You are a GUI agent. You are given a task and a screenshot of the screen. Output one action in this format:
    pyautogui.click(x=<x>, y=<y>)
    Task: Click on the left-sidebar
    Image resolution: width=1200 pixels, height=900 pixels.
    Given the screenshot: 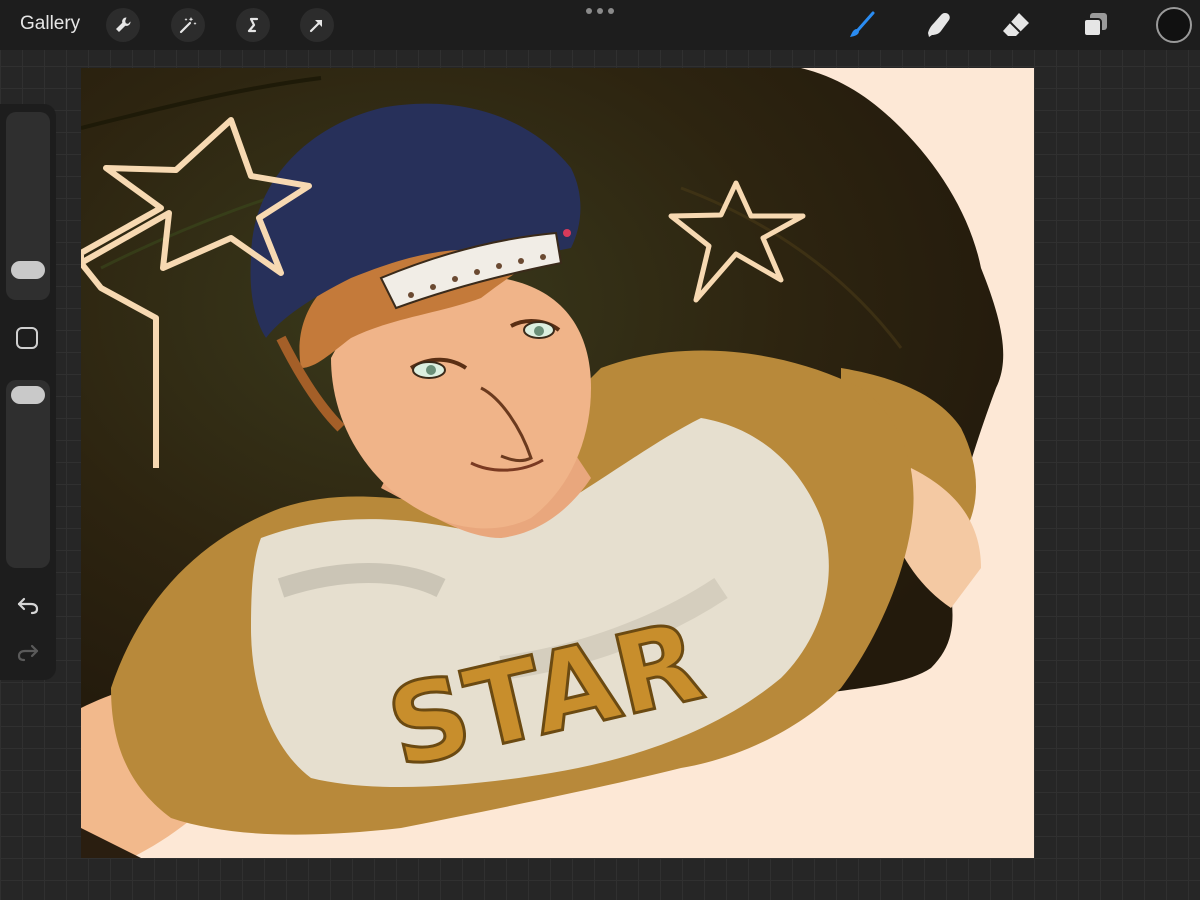 What is the action you would take?
    pyautogui.click(x=28, y=392)
    